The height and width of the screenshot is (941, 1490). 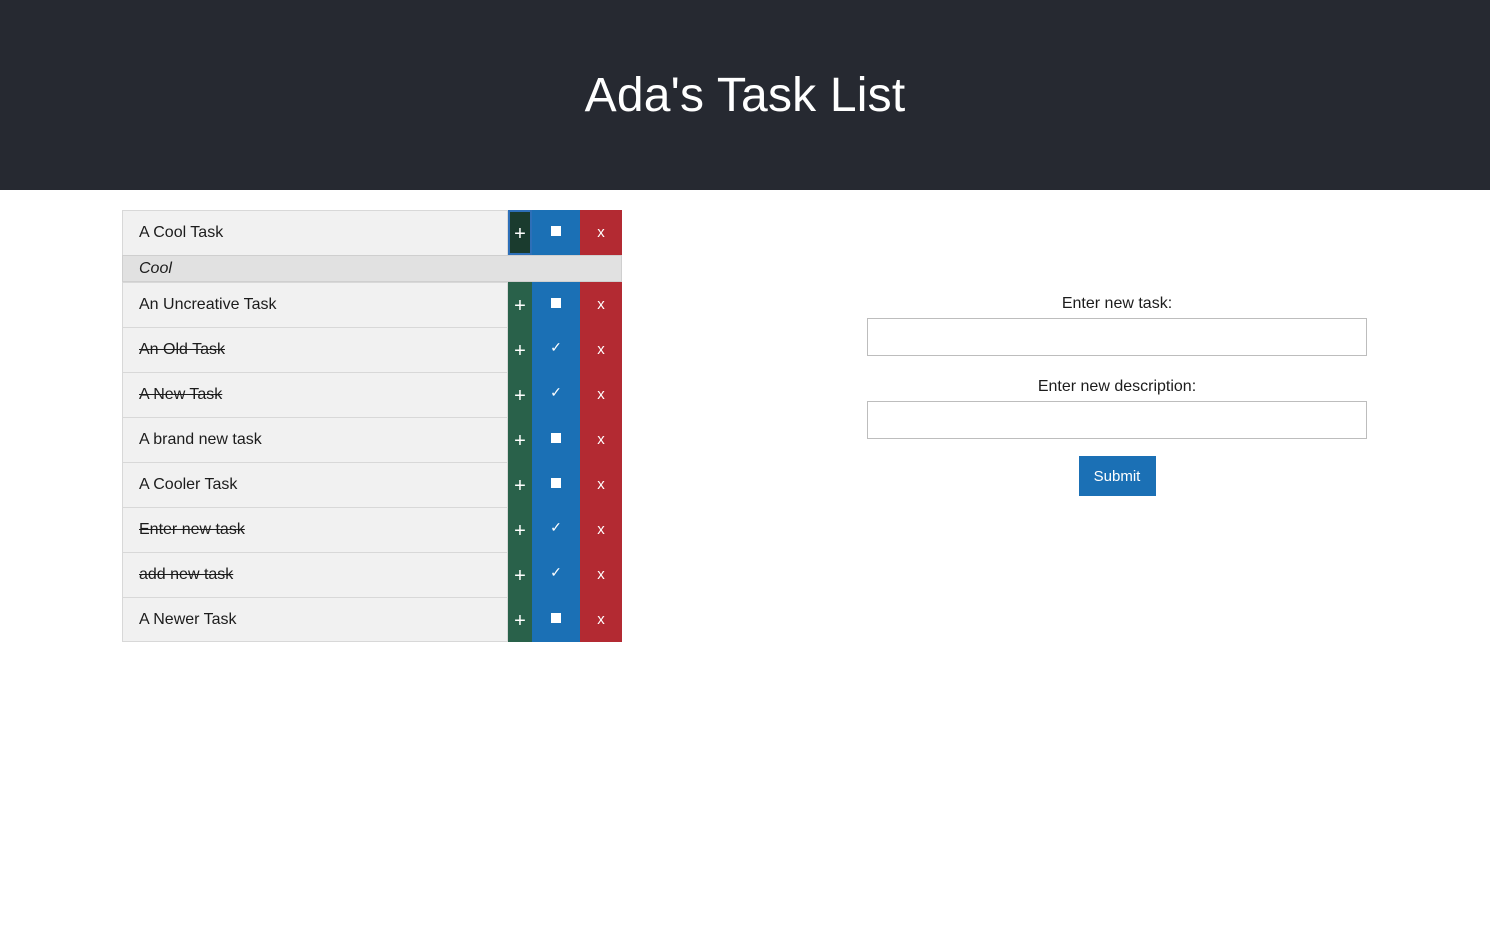 What do you see at coordinates (186, 574) in the screenshot?
I see `task-title: add new task` at bounding box center [186, 574].